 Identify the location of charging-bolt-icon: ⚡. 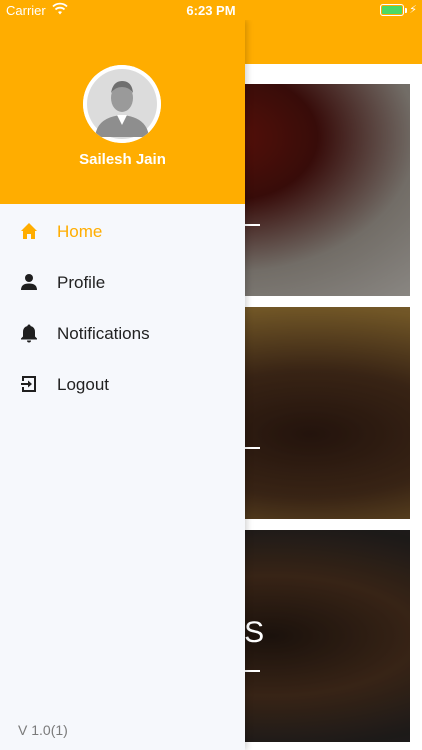
(413, 10).